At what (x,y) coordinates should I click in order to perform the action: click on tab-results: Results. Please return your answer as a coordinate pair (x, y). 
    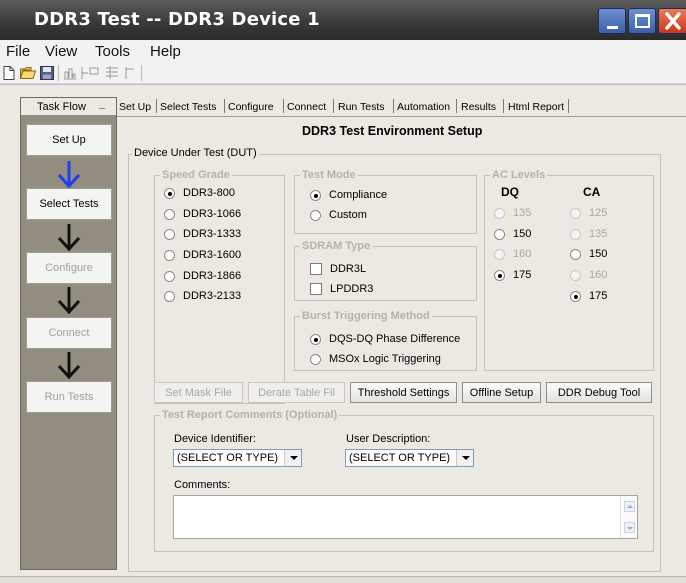
    Looking at the image, I should click on (478, 107).